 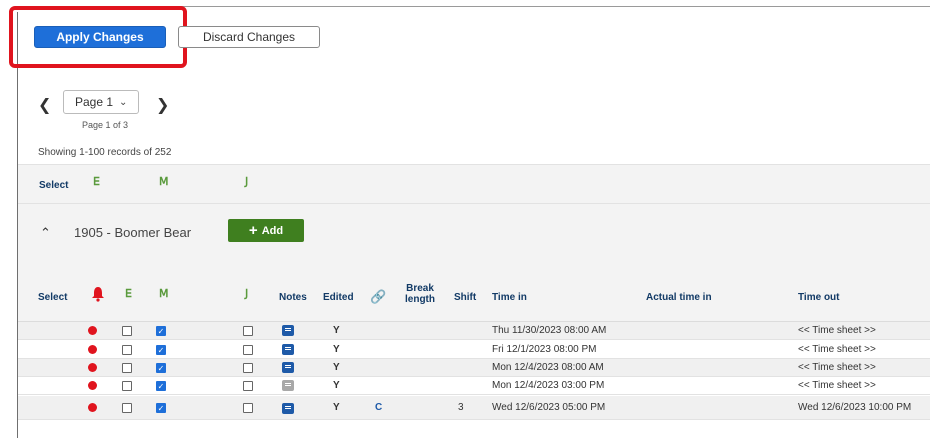 I want to click on time-in-value: Mon 12/4/2023 03:00 PM, so click(x=548, y=385).